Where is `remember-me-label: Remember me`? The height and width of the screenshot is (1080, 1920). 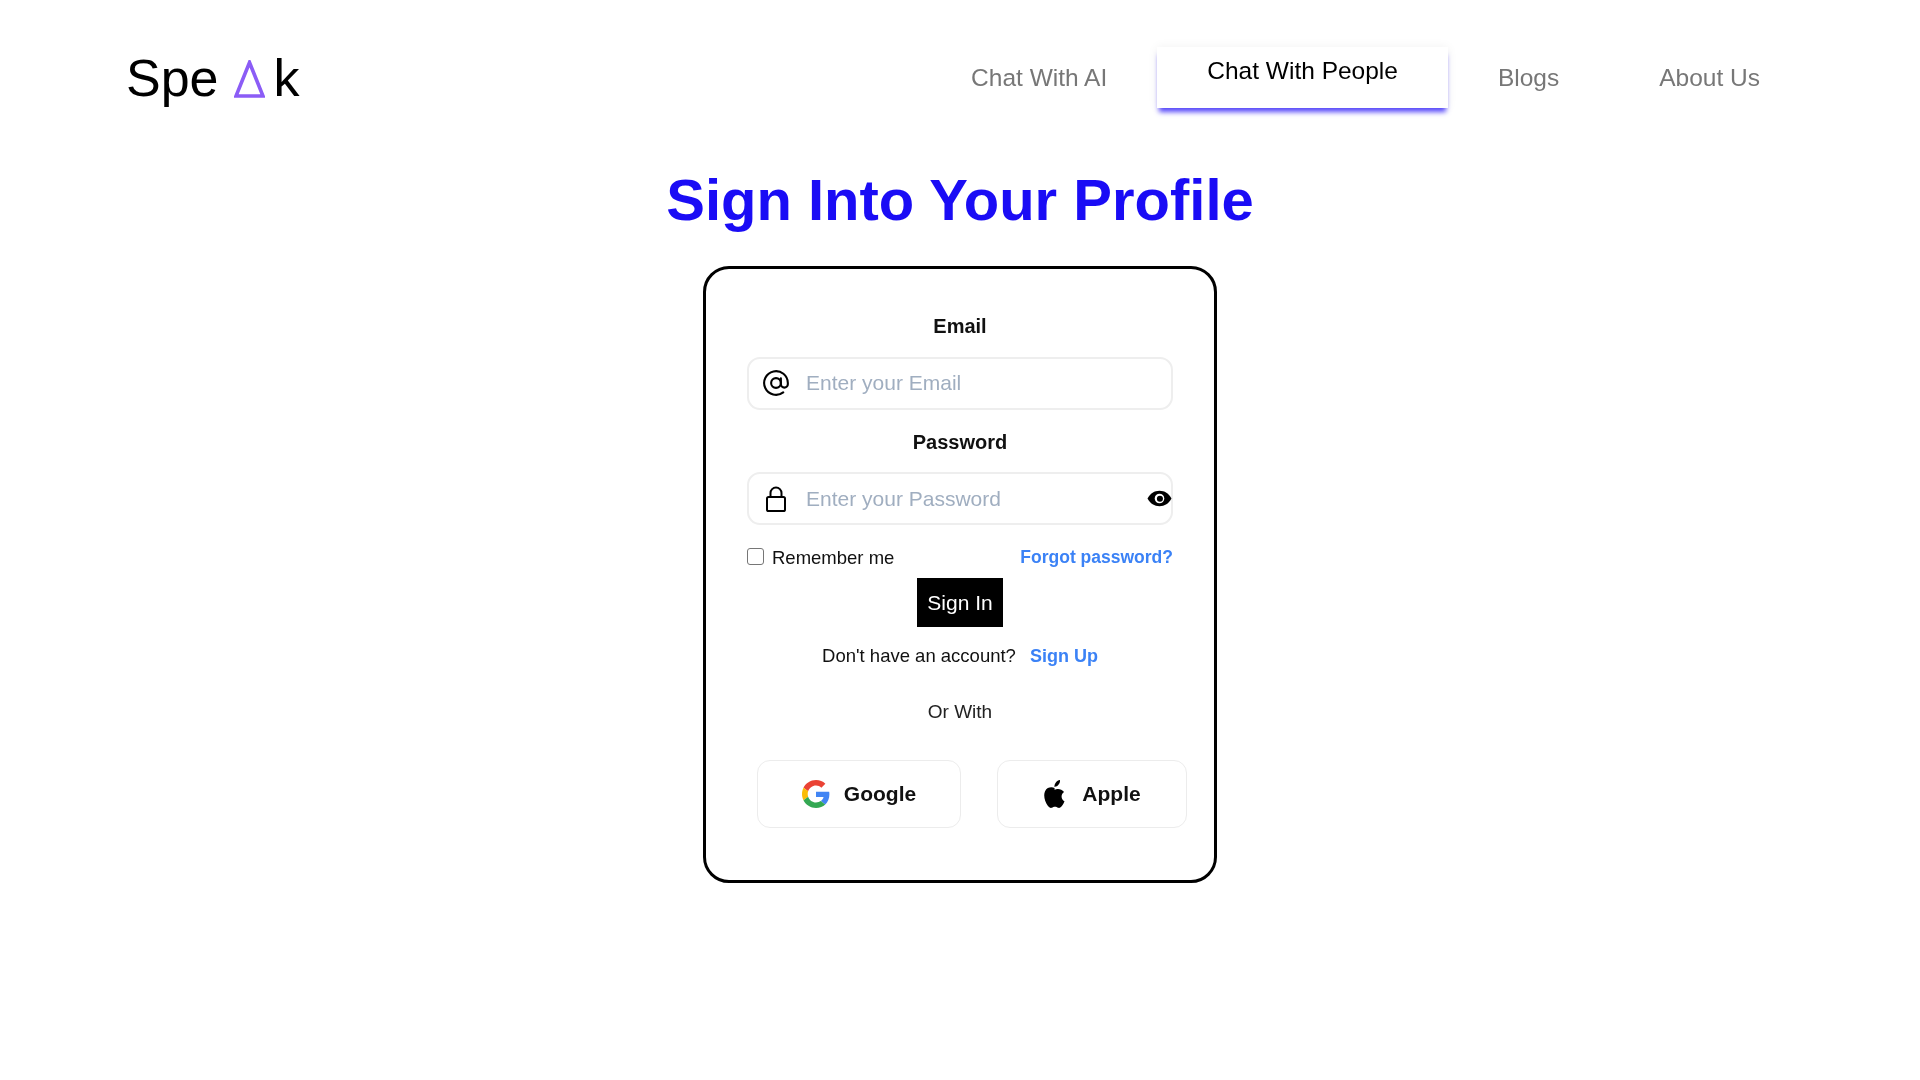 remember-me-label: Remember me is located at coordinates (833, 557).